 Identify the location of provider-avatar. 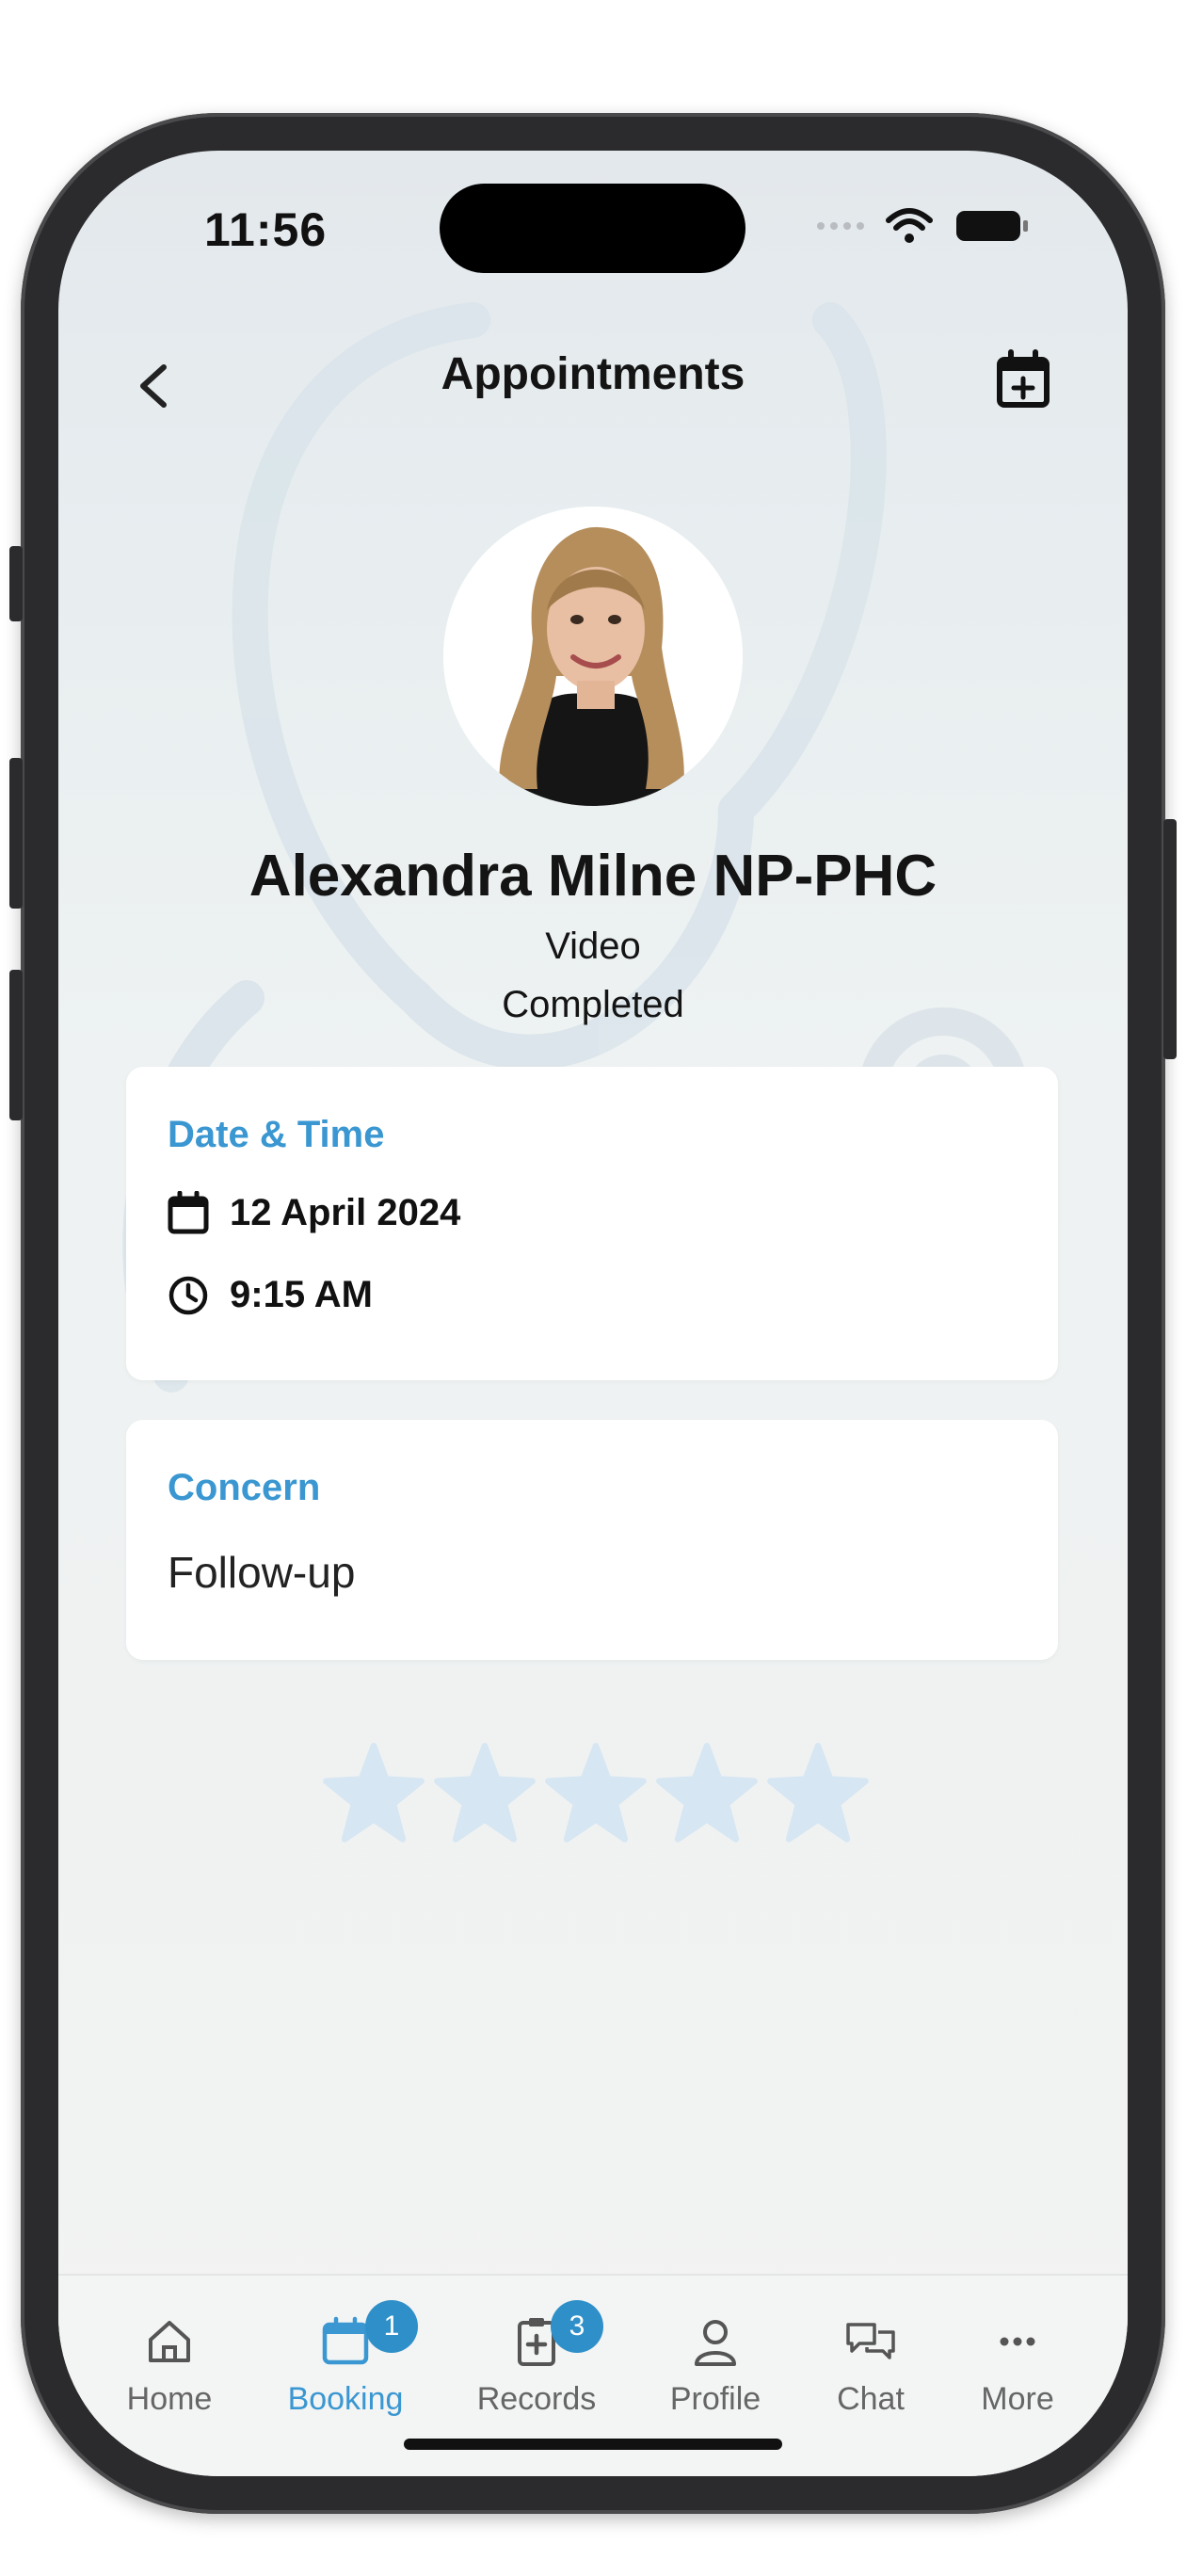
(593, 656).